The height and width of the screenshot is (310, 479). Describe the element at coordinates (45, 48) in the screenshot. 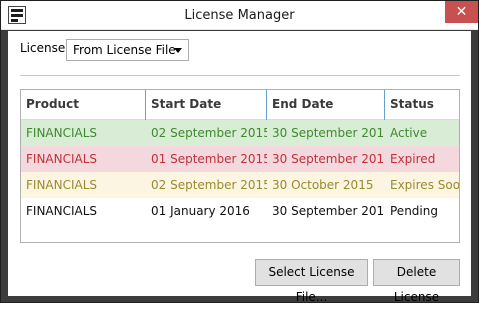

I see `license-label: License:` at that location.